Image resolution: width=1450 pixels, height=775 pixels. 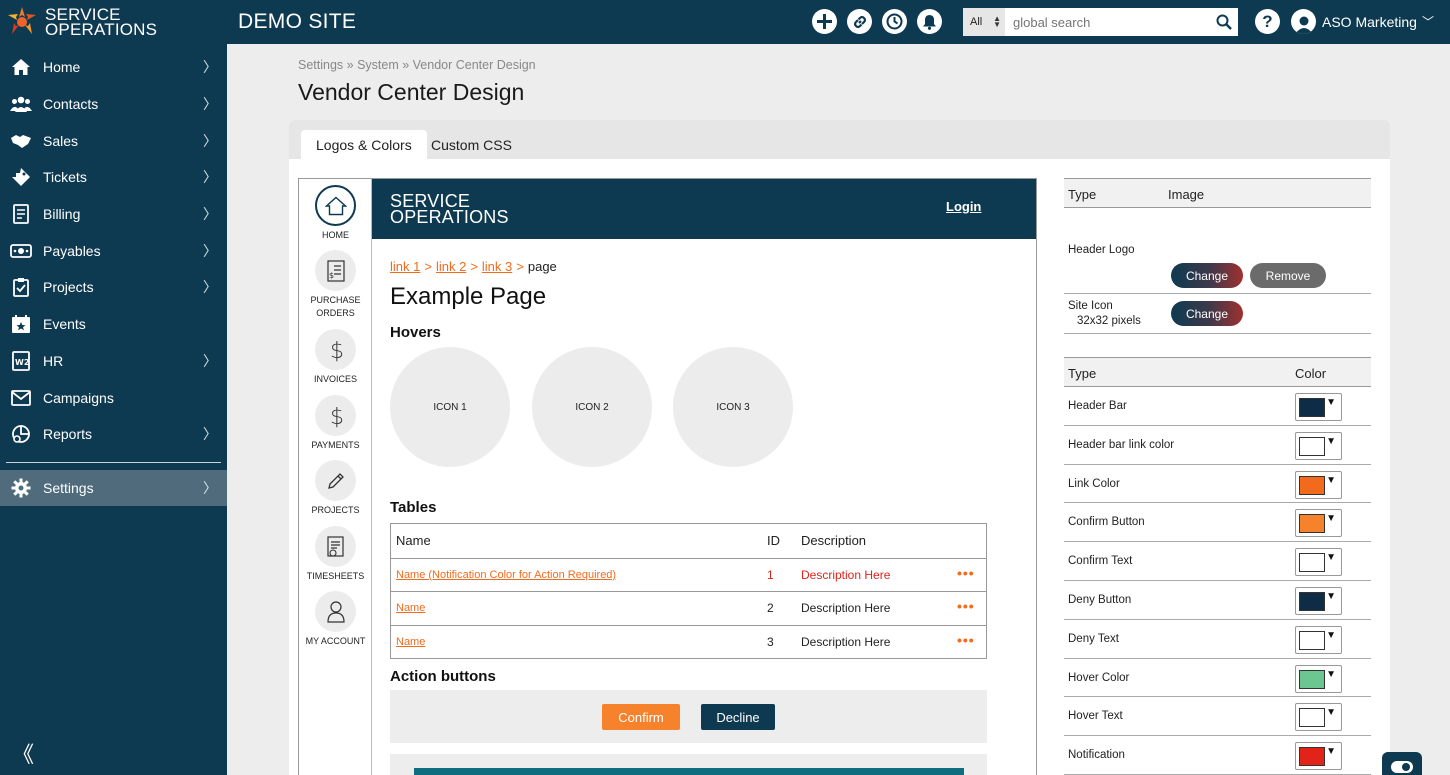 What do you see at coordinates (405, 266) in the screenshot?
I see `preview-crumb-link: link 1` at bounding box center [405, 266].